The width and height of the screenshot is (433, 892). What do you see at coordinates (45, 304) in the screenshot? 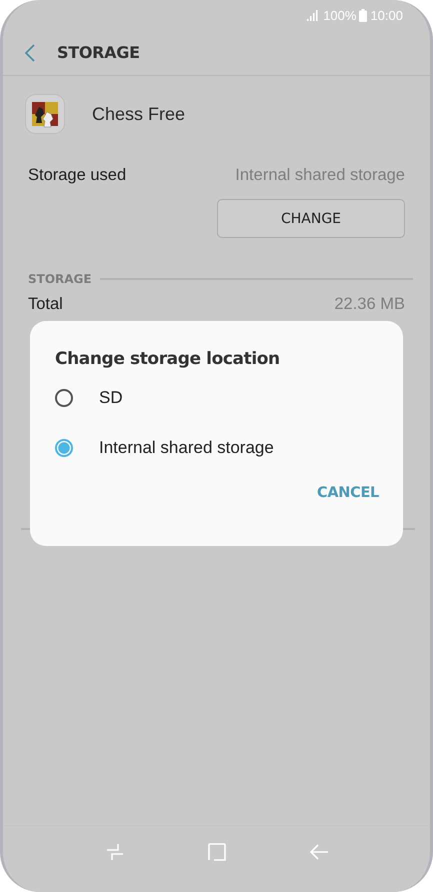
I see `row-label: Total` at bounding box center [45, 304].